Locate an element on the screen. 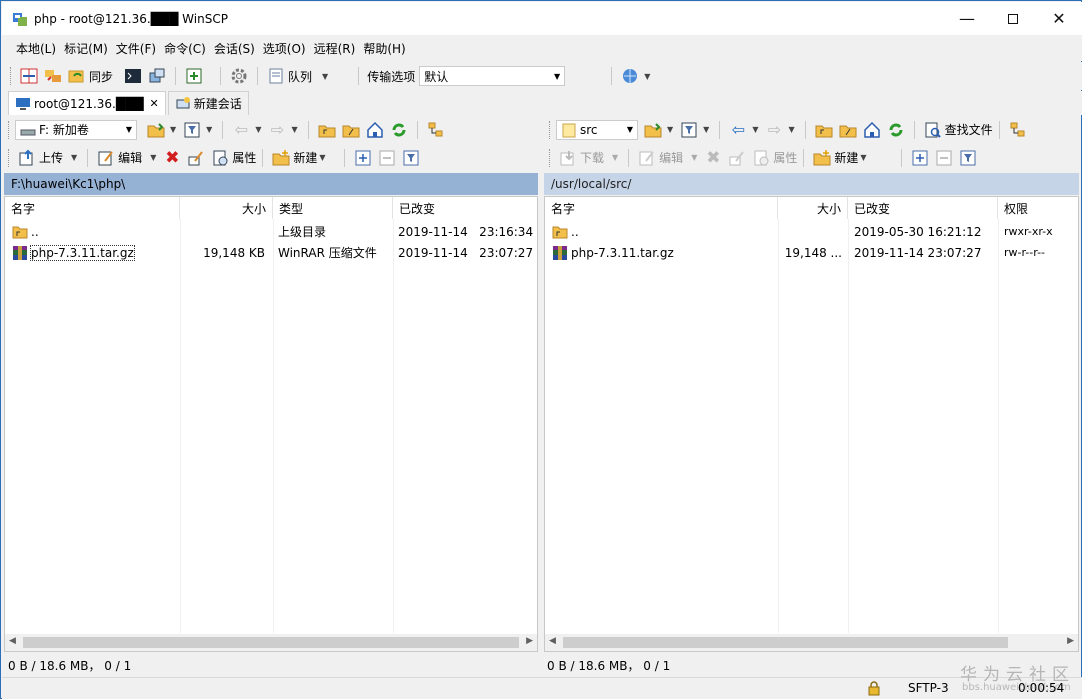 Image resolution: width=1082 pixels, height=699 pixels. remote-edit-button: 编辑 is located at coordinates (671, 157).